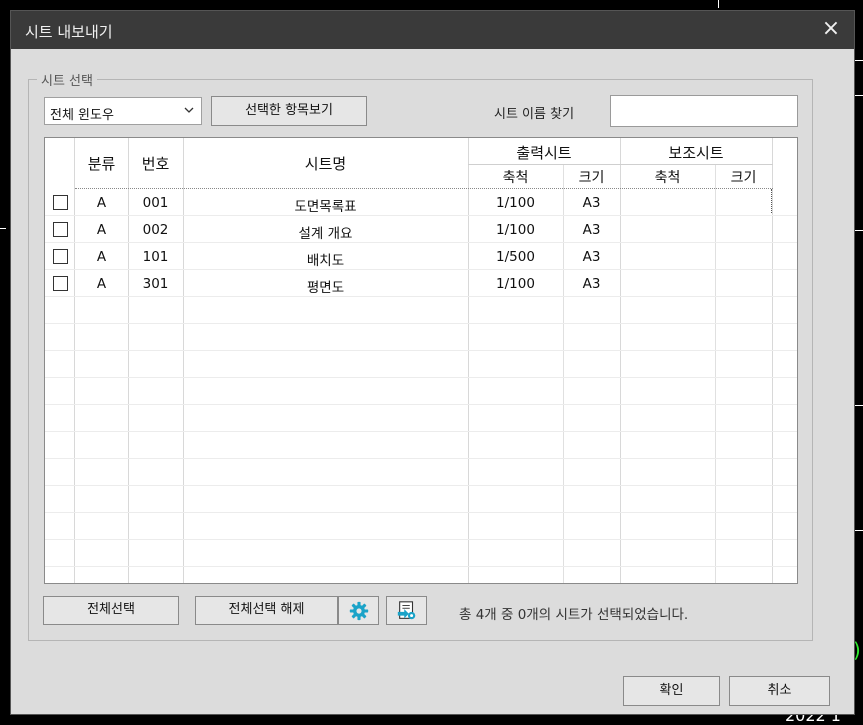  I want to click on sheet-name-search-input, so click(704, 111).